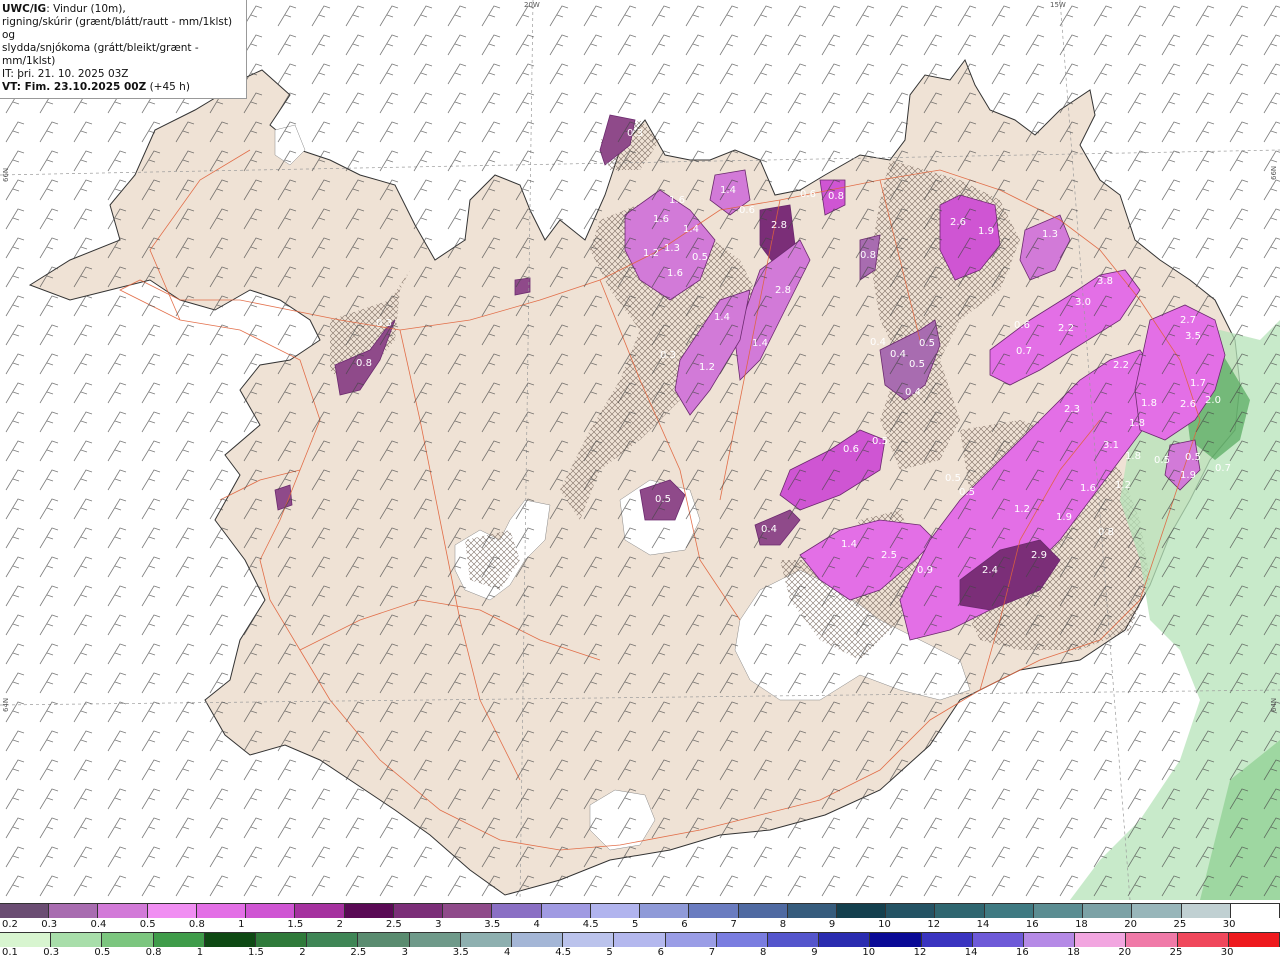  What do you see at coordinates (404, 952) in the screenshot?
I see `scale-label: 3` at bounding box center [404, 952].